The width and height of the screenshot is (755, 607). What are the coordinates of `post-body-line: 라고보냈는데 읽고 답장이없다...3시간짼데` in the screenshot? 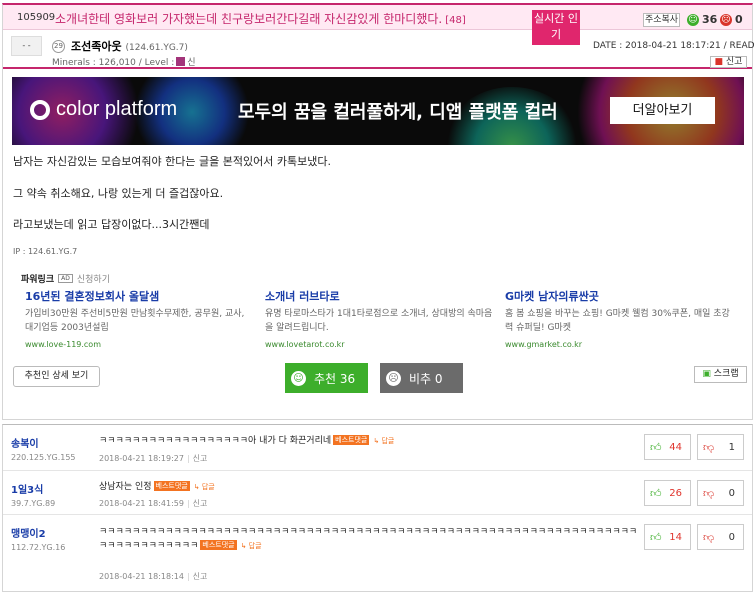 It's located at (111, 224).